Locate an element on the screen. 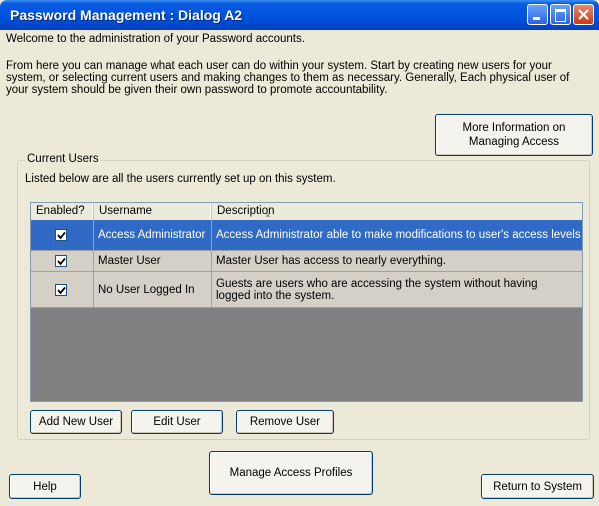  window-title: Password Management : Dialog A2 is located at coordinates (126, 15).